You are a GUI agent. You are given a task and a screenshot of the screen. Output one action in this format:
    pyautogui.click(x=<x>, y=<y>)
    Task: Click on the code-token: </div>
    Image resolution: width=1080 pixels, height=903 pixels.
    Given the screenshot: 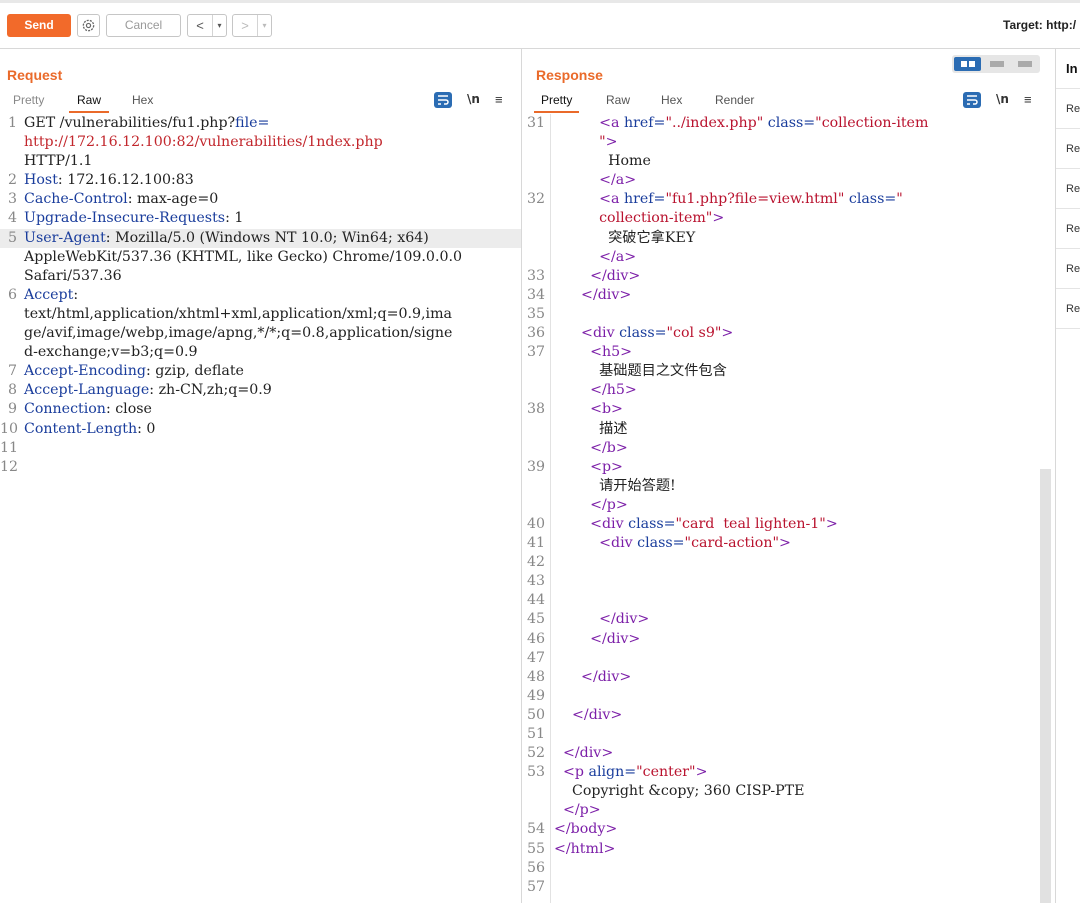 What is the action you would take?
    pyautogui.click(x=597, y=638)
    